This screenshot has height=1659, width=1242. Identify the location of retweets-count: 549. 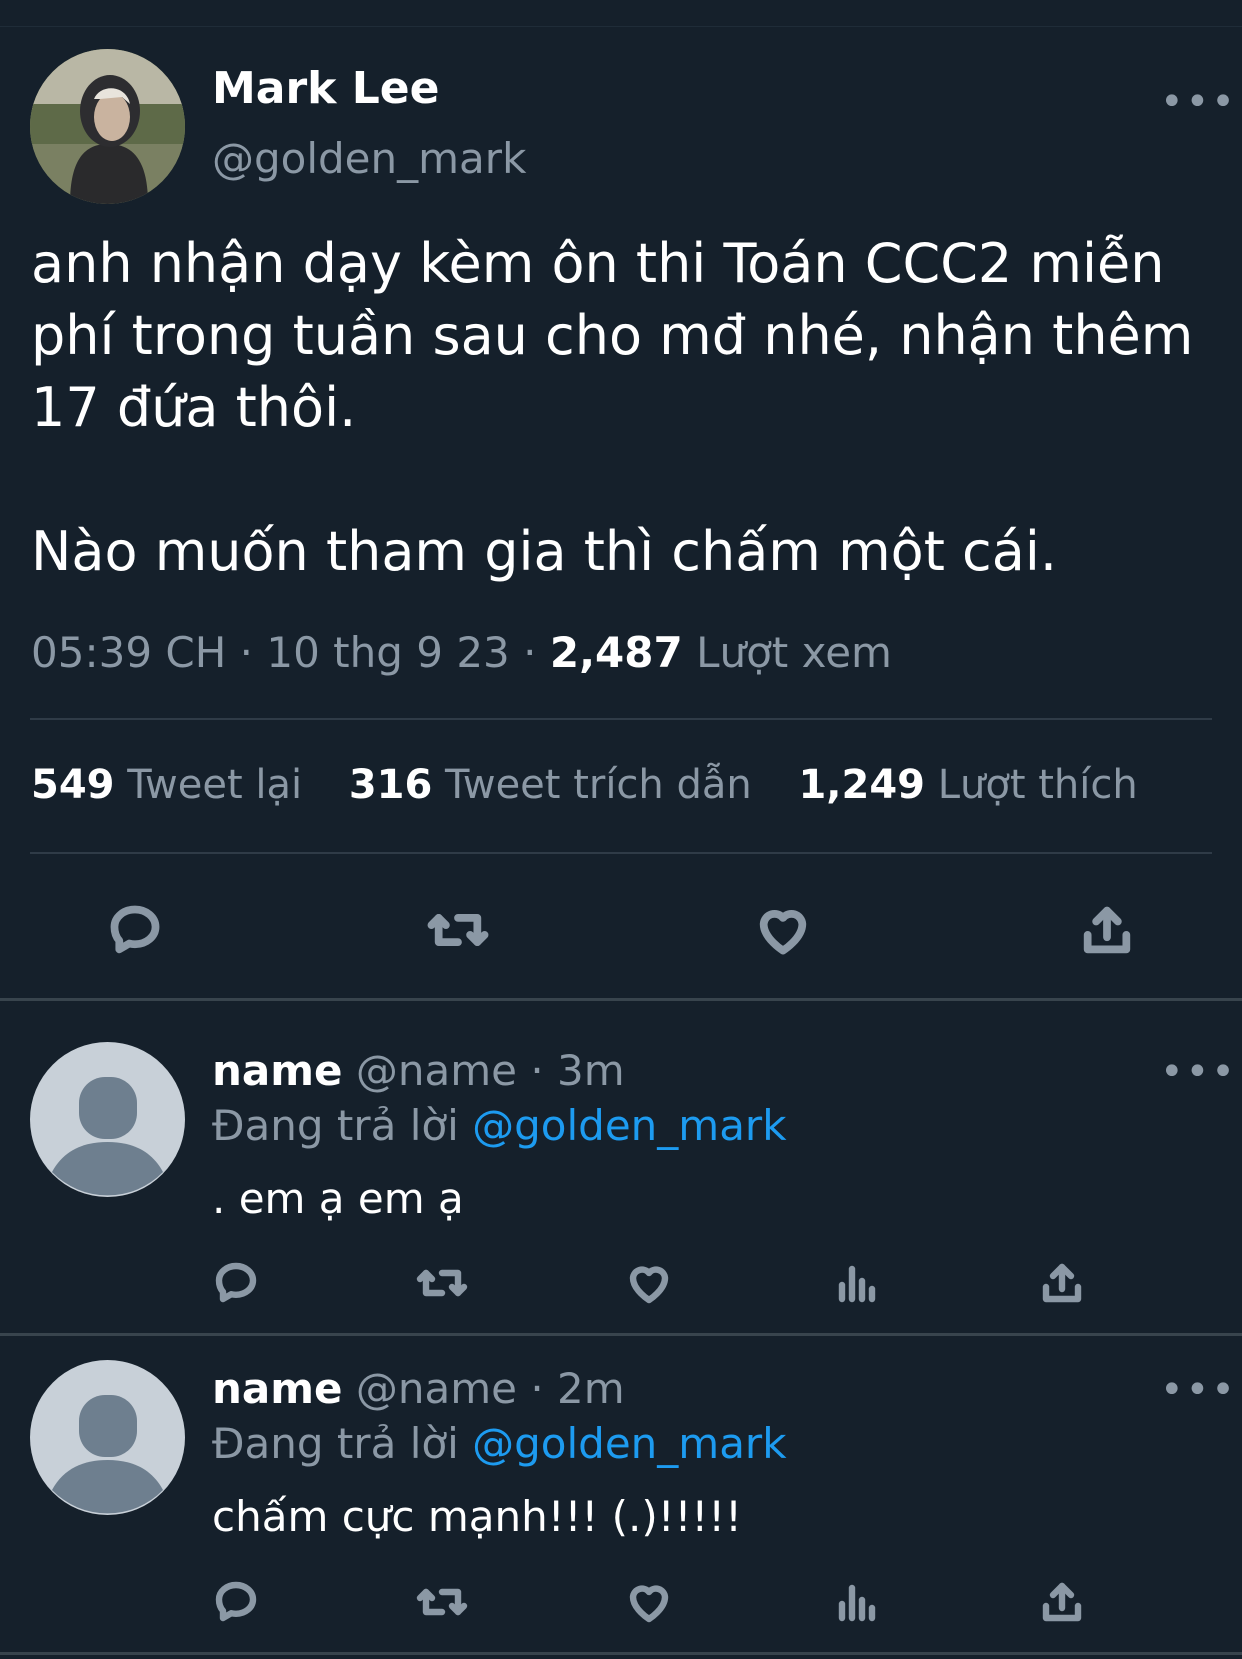
(73, 785).